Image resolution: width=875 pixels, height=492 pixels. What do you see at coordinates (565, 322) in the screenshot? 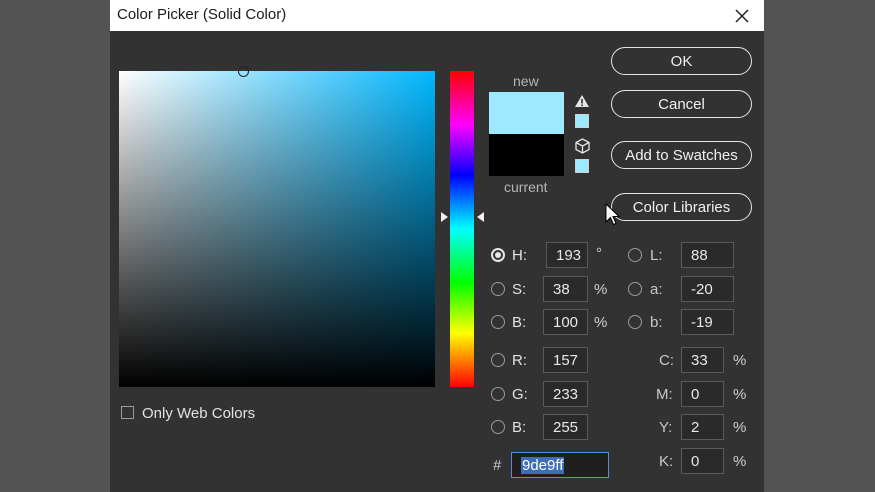
I see `brightness-input: 100` at bounding box center [565, 322].